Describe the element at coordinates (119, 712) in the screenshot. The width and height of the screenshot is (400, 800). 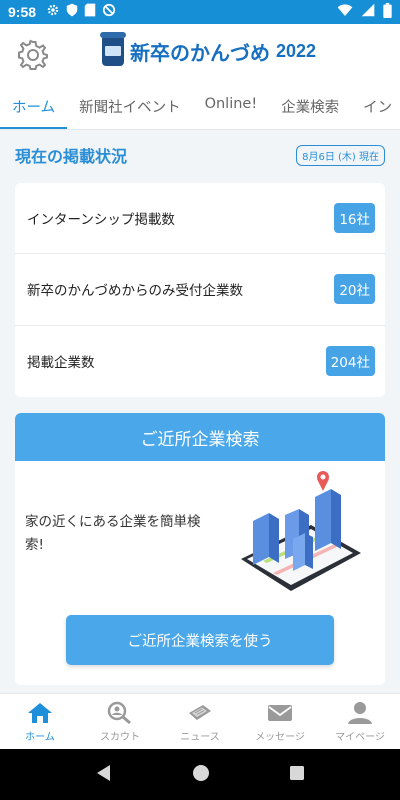
I see `scout-search-icon` at that location.